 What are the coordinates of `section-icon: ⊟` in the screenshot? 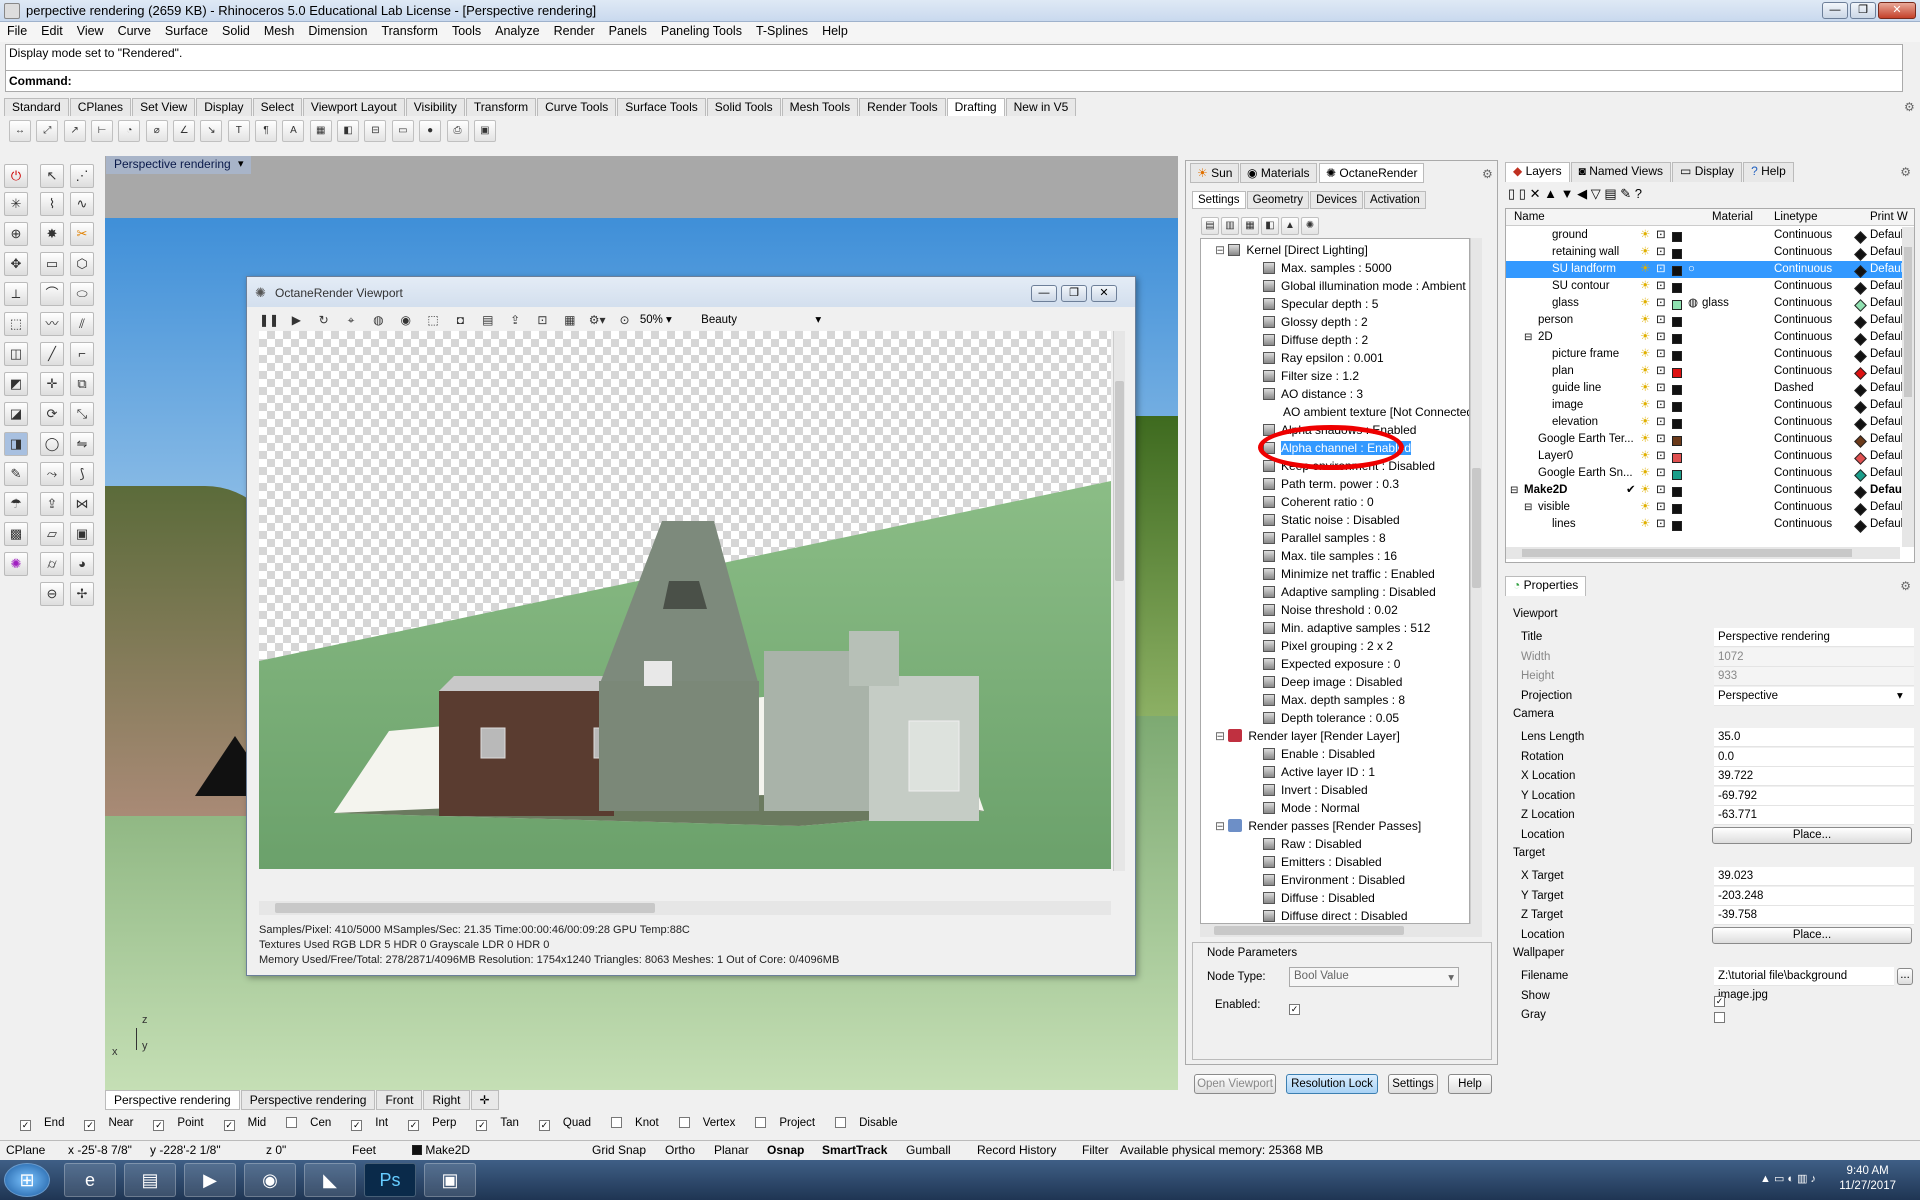 It's located at (375, 131).